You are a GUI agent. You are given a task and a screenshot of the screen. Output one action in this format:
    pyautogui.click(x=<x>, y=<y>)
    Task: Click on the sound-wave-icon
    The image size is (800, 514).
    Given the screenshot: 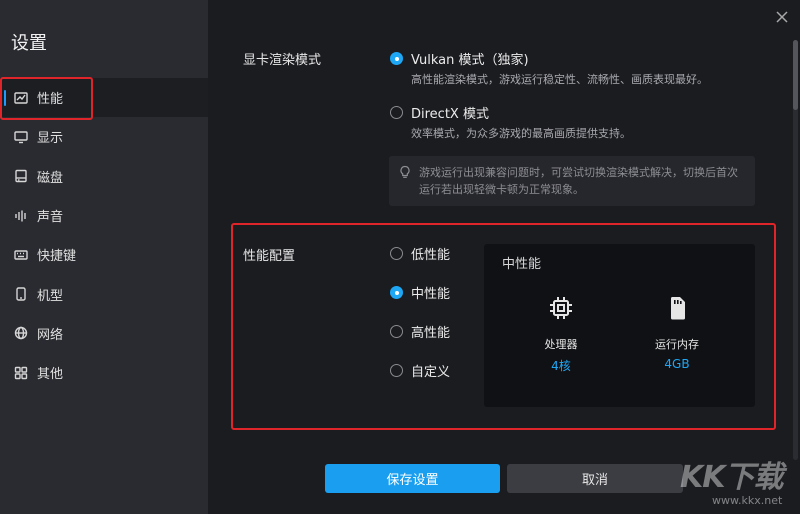 What is the action you would take?
    pyautogui.click(x=21, y=216)
    